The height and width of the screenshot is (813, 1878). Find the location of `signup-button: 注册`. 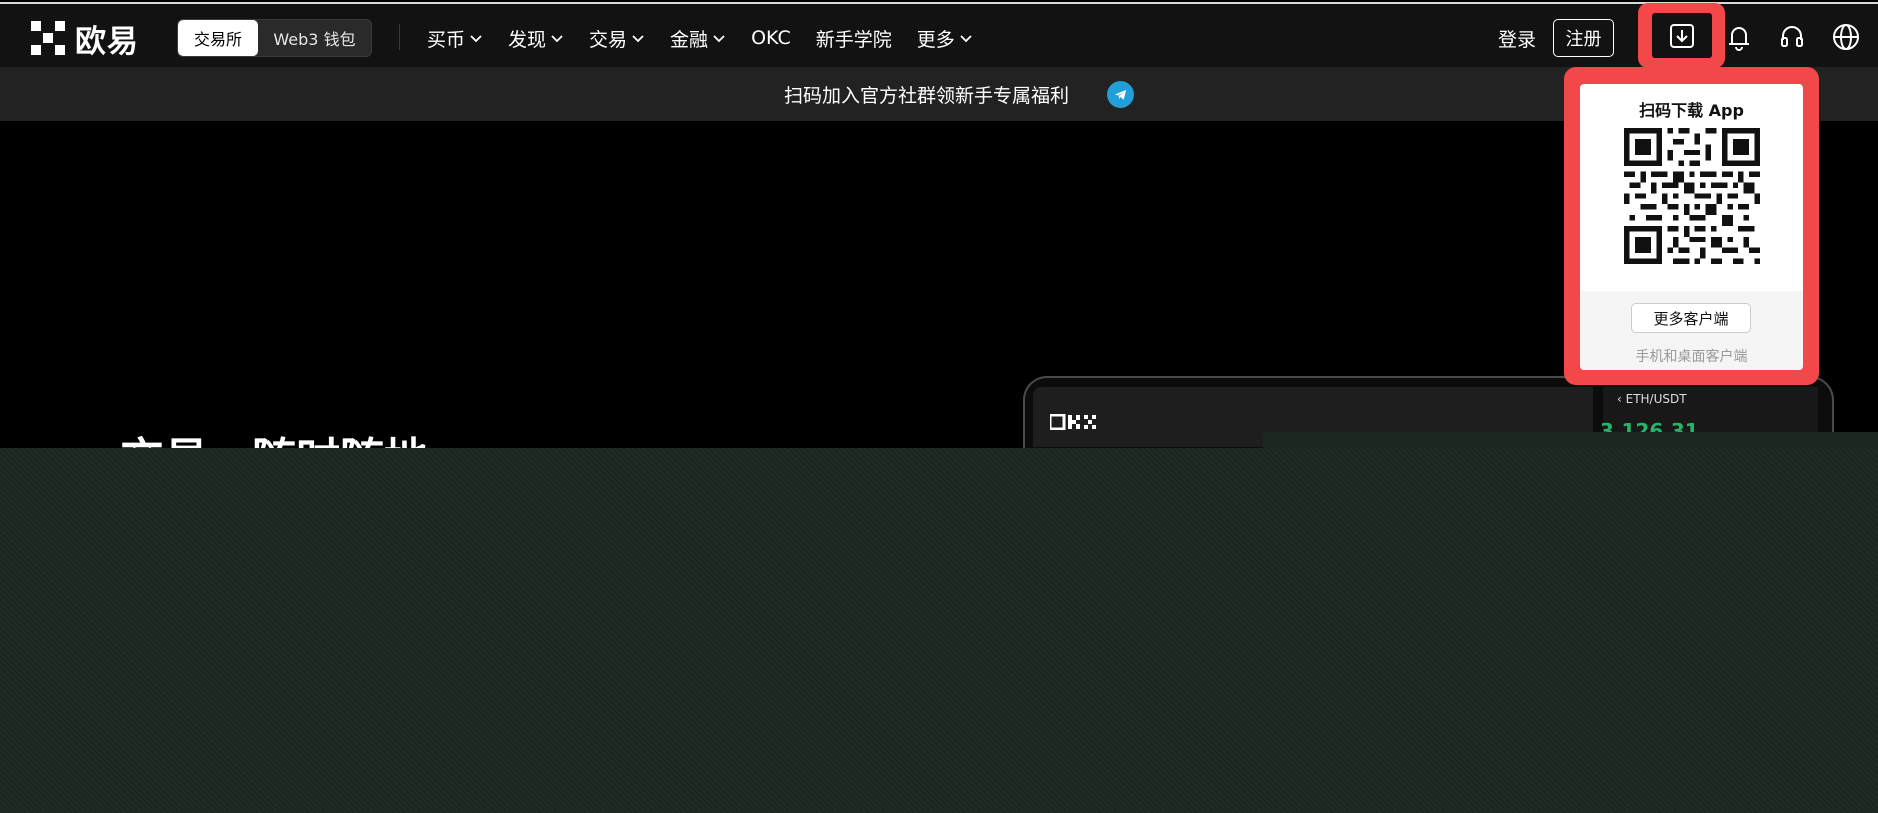

signup-button: 注册 is located at coordinates (1583, 38).